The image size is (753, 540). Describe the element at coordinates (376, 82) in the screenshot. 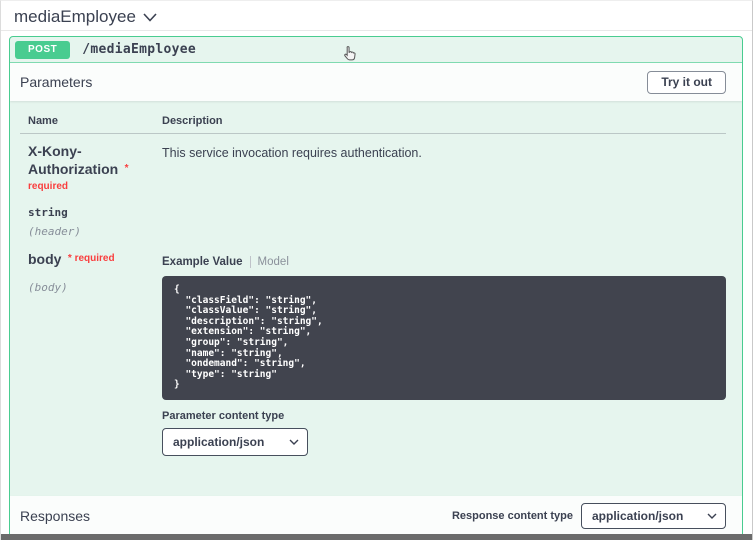

I see `parameters-section-header: Parameters Try it out` at that location.